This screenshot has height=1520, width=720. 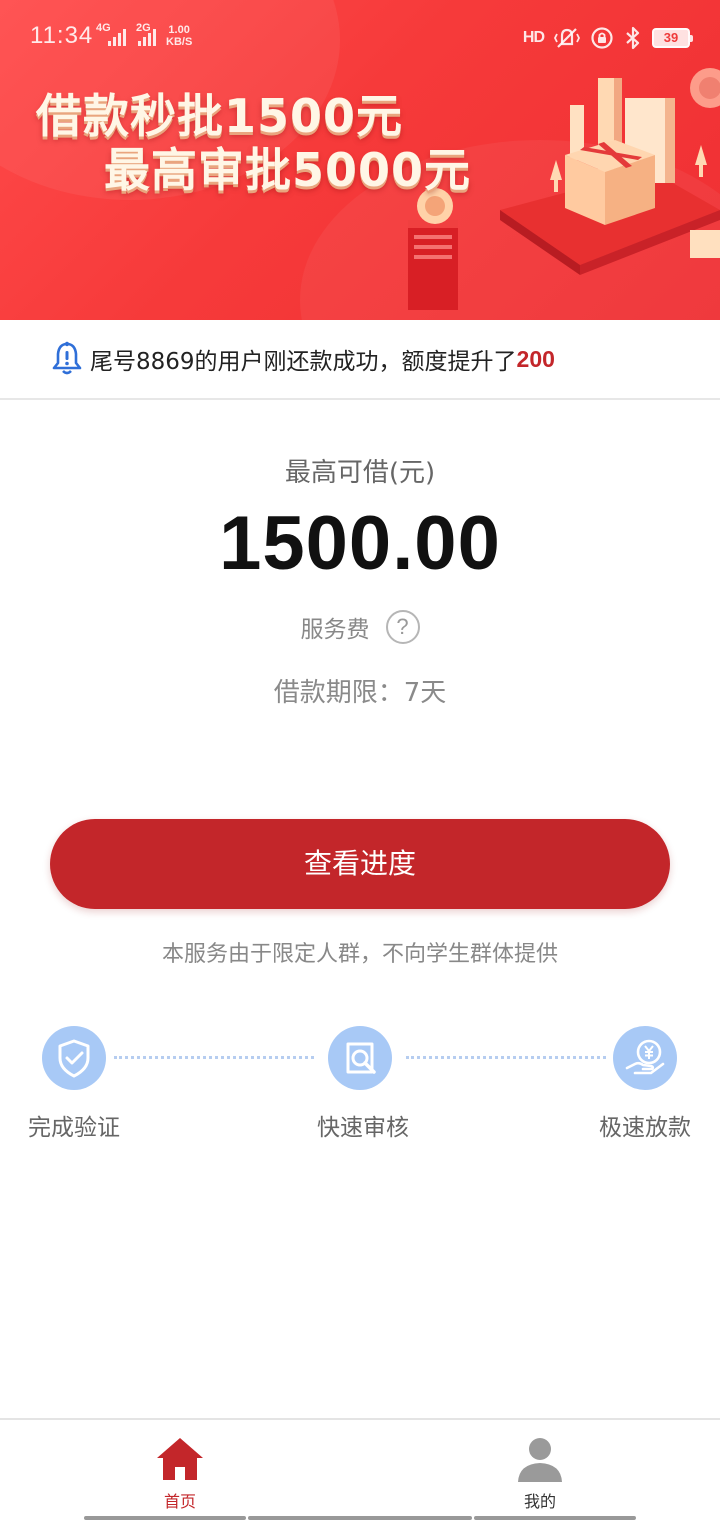 I want to click on status-bar: 11:34 4G 2G 1.00 KB/S HD 39, so click(x=360, y=36).